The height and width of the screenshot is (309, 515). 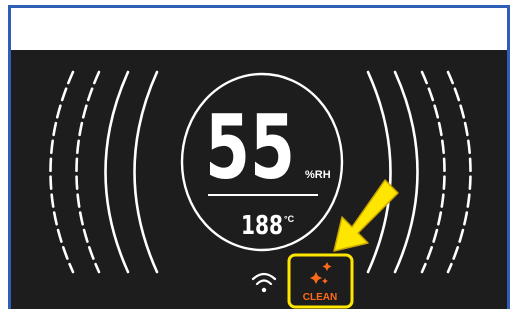 I want to click on sparkle-icon, so click(x=321, y=273).